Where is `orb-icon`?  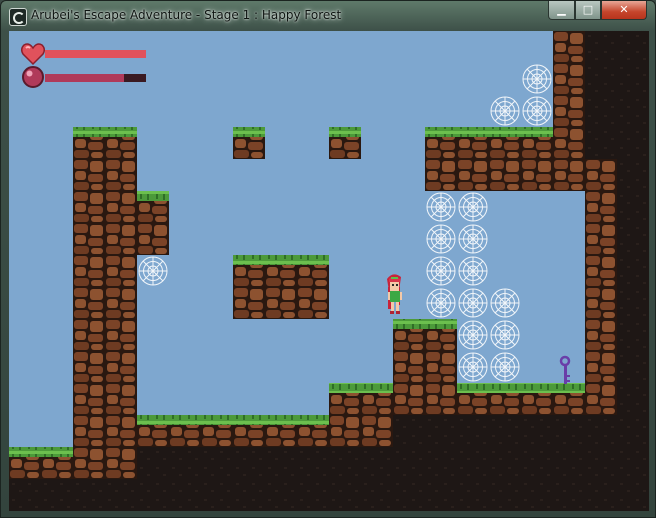 orb-icon is located at coordinates (33, 77).